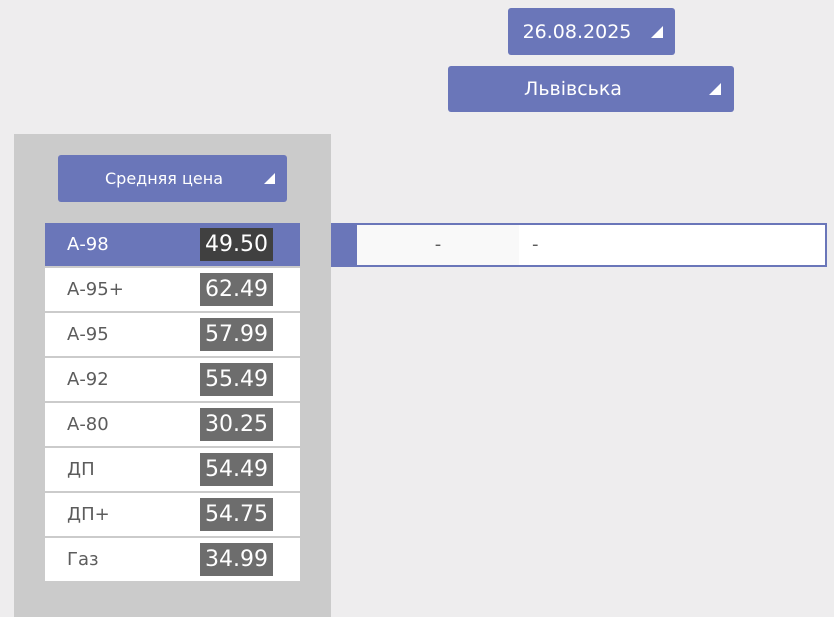 The image size is (834, 617). What do you see at coordinates (236, 424) in the screenshot?
I see `fuel-price: 30.25` at bounding box center [236, 424].